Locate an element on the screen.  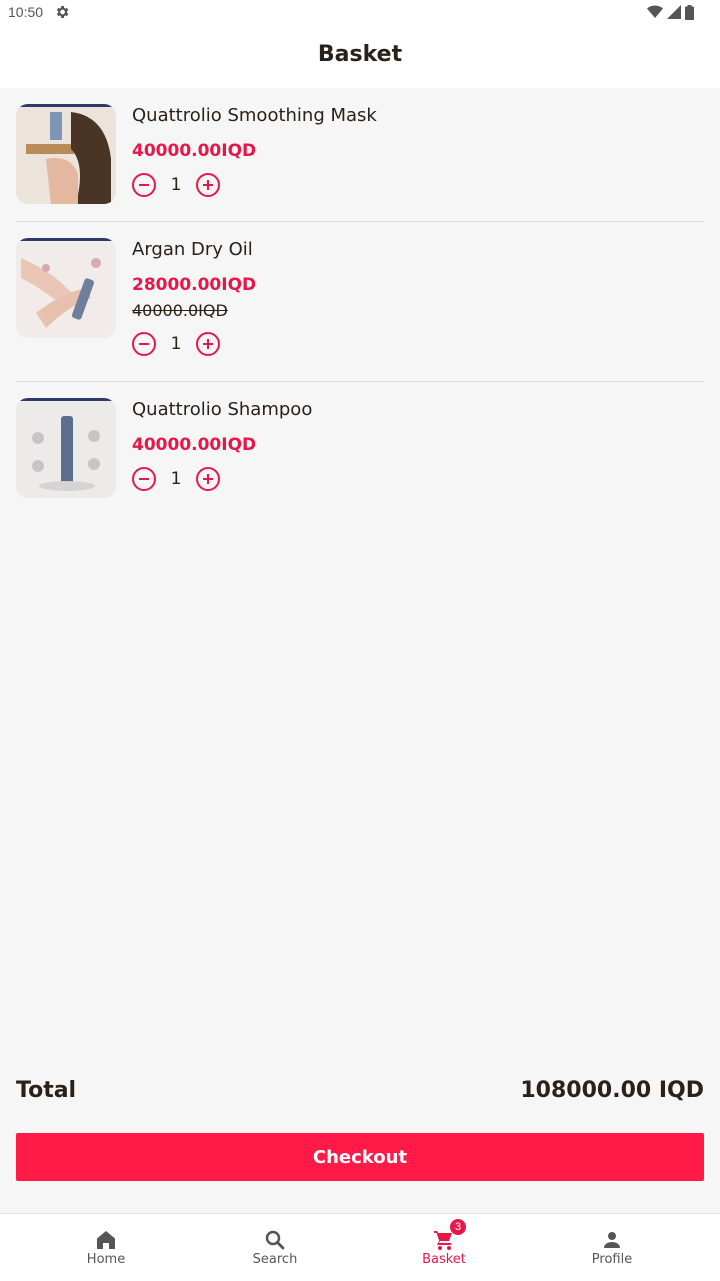
product-price: 28000.00IQD is located at coordinates (194, 285).